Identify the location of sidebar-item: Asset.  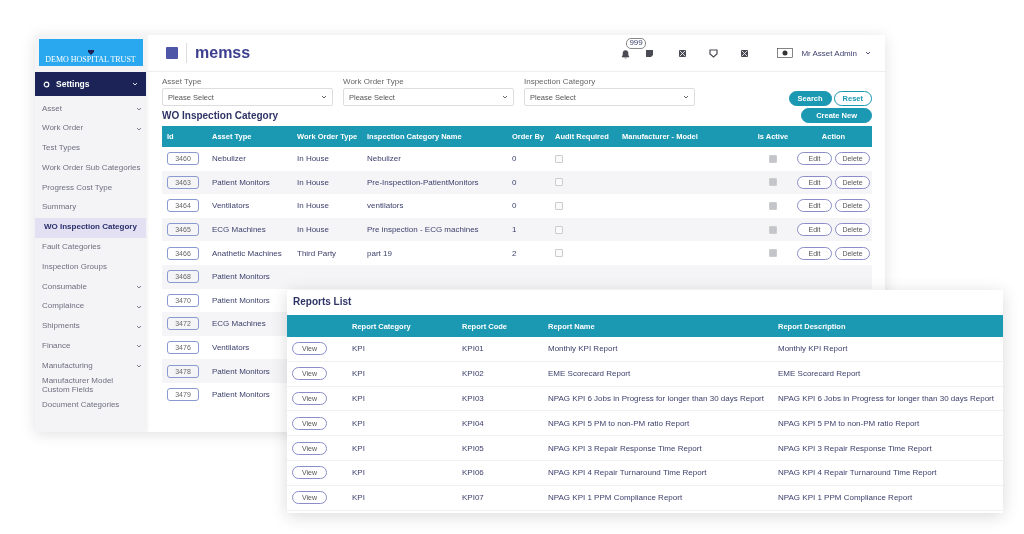
(90, 109).